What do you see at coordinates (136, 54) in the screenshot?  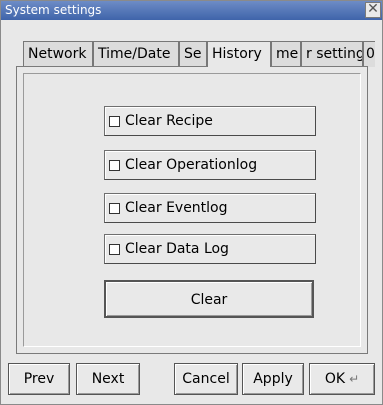 I see `tab-time-date: Time/Date` at bounding box center [136, 54].